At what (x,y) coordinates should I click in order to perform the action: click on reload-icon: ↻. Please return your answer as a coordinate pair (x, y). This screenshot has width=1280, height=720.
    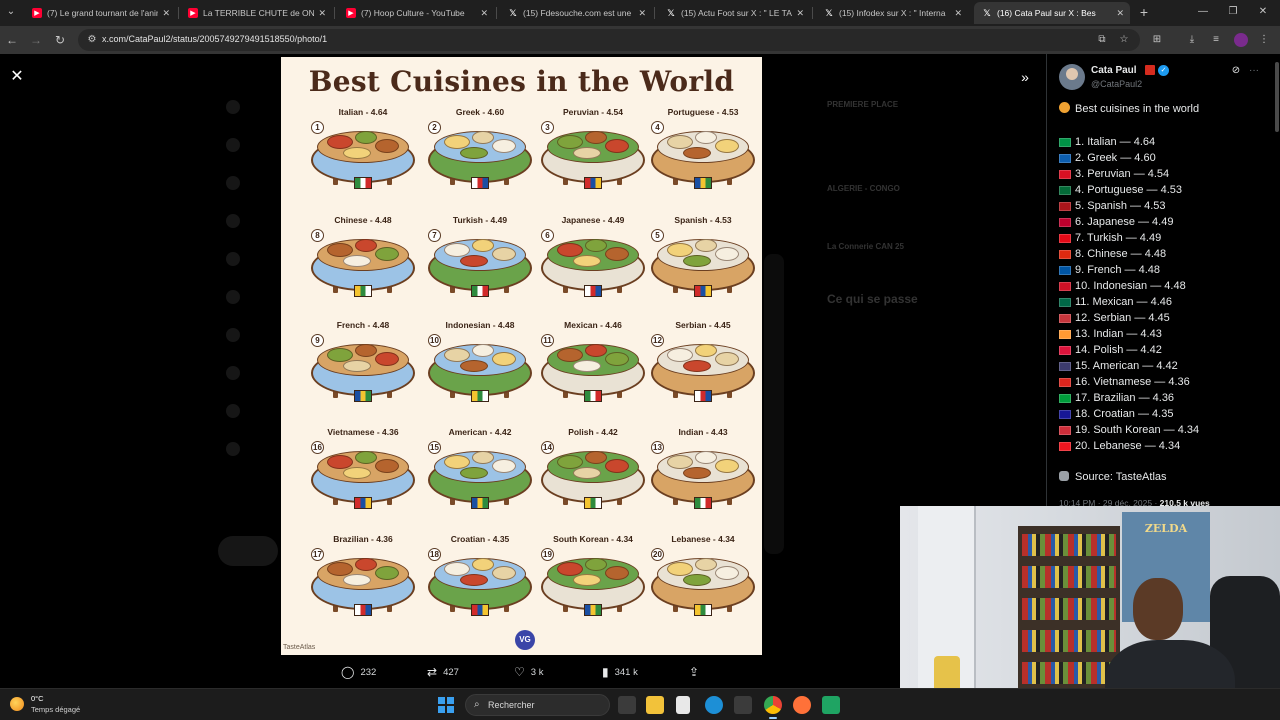
    Looking at the image, I should click on (60, 40).